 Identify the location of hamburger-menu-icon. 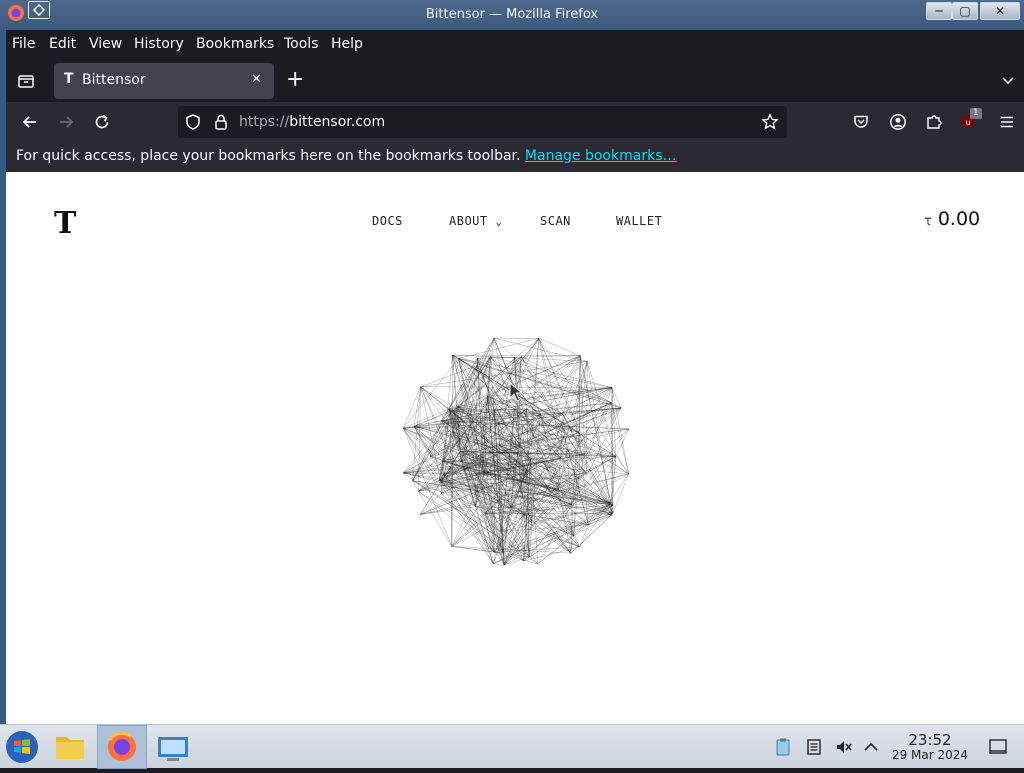
(1007, 122).